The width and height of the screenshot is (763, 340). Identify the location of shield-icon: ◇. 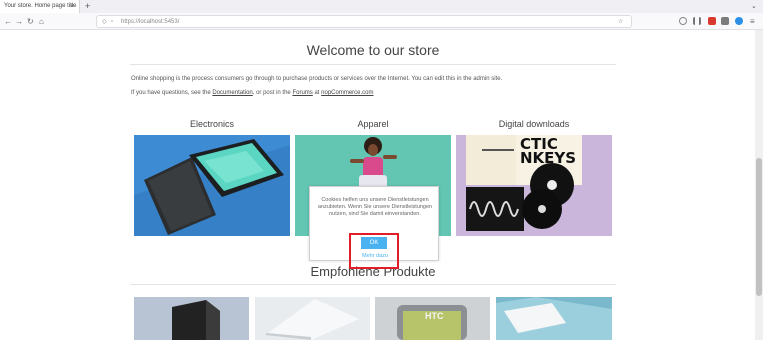
(104, 22).